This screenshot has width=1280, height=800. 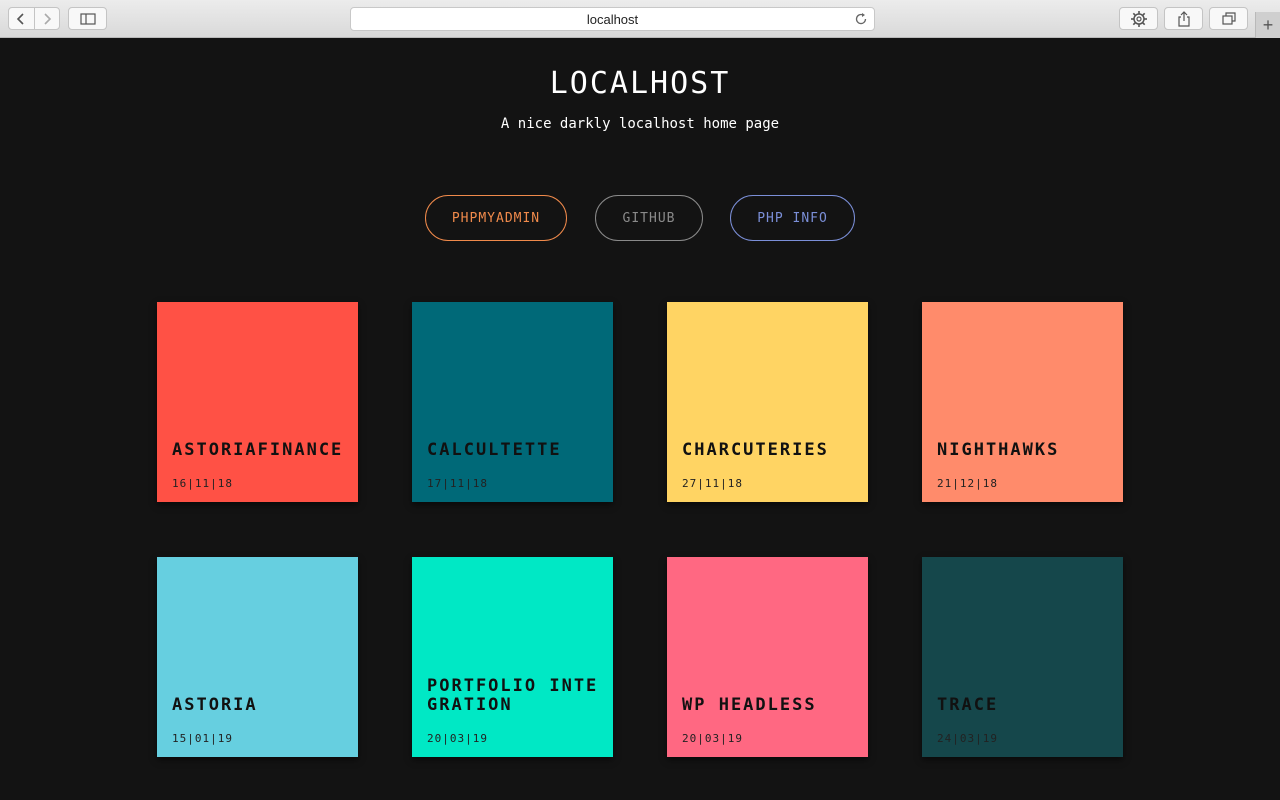 I want to click on settings-button, so click(x=1138, y=18).